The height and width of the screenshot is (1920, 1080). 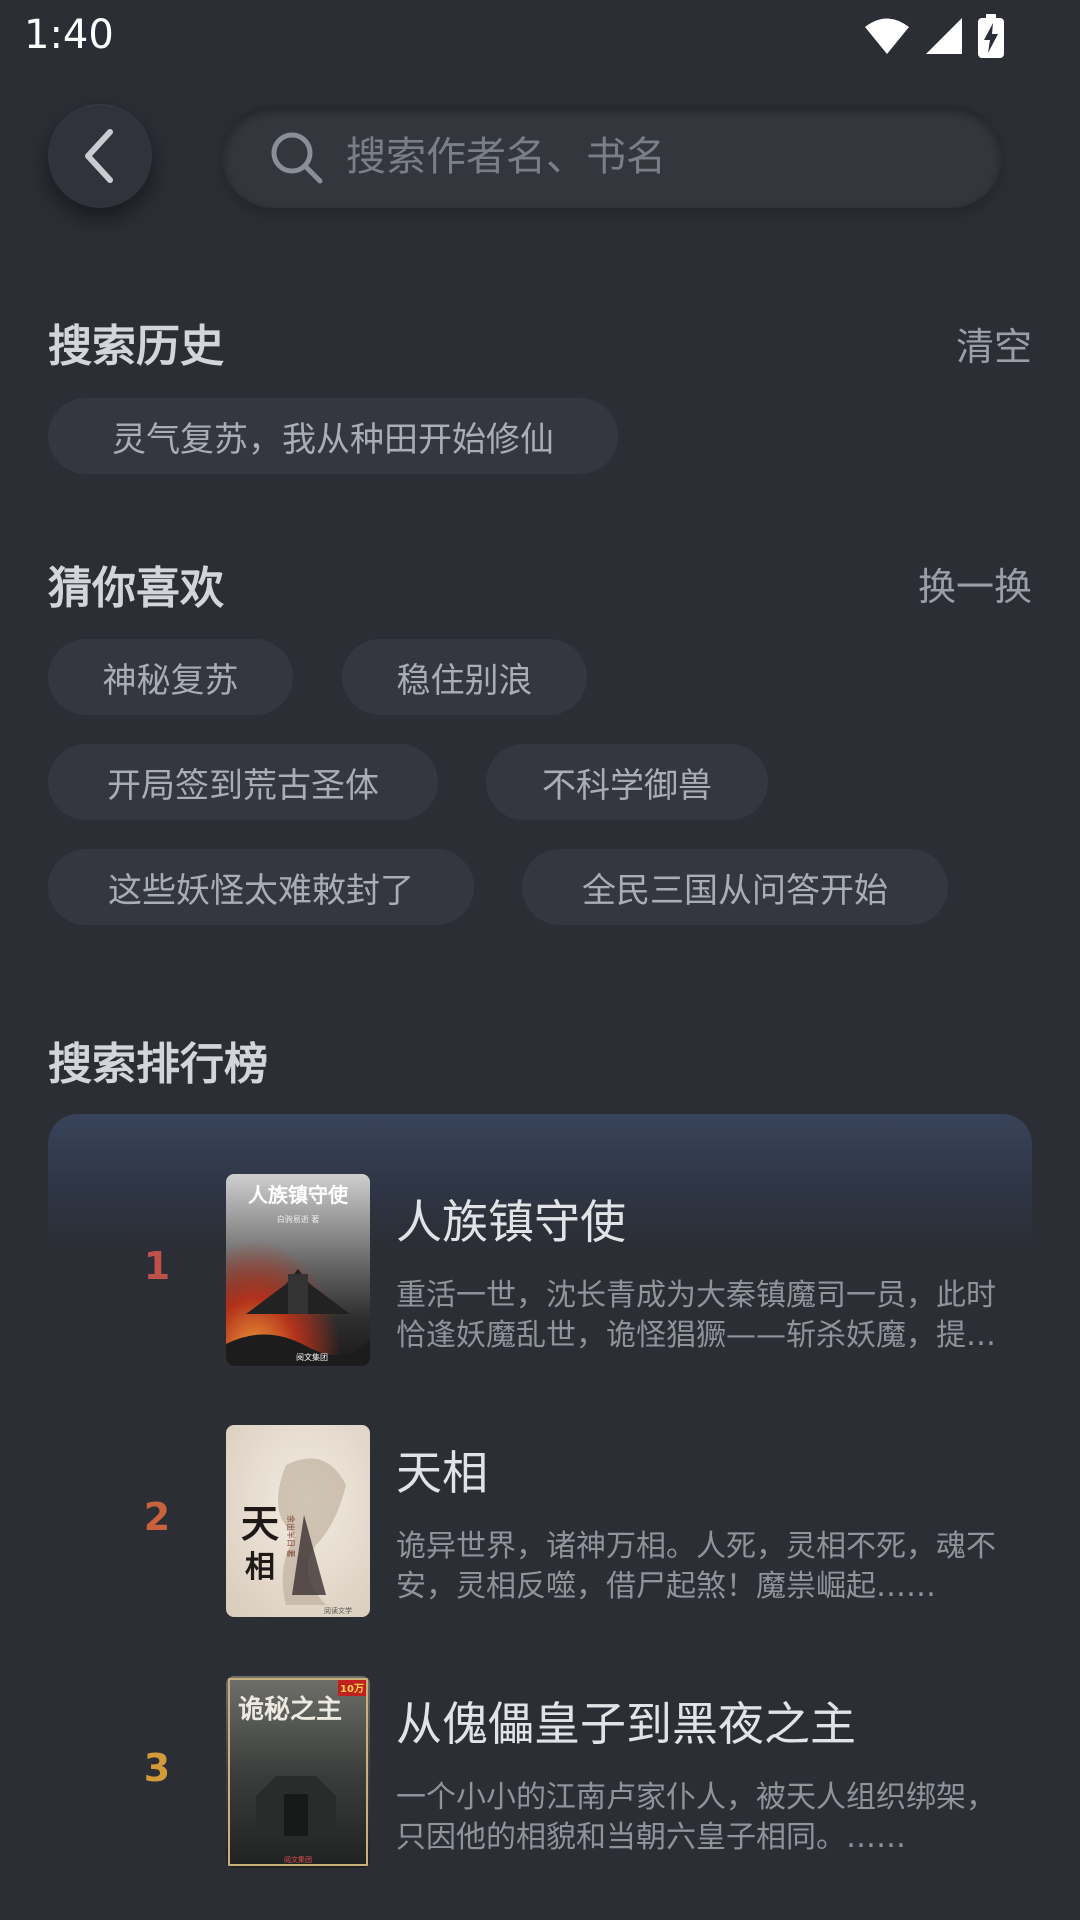 What do you see at coordinates (464, 677) in the screenshot?
I see `recommend-chip: 稳住别浪` at bounding box center [464, 677].